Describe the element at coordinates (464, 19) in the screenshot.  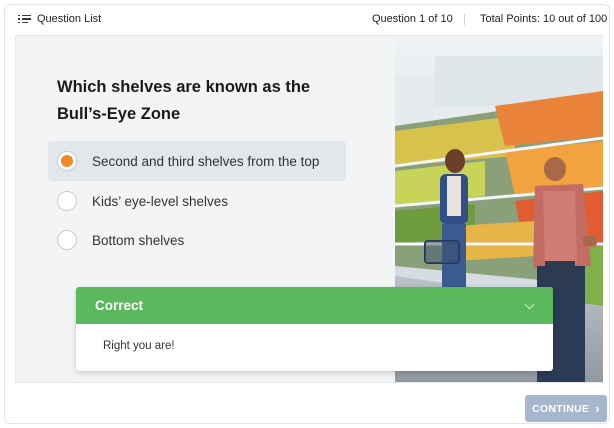
I see `divider` at that location.